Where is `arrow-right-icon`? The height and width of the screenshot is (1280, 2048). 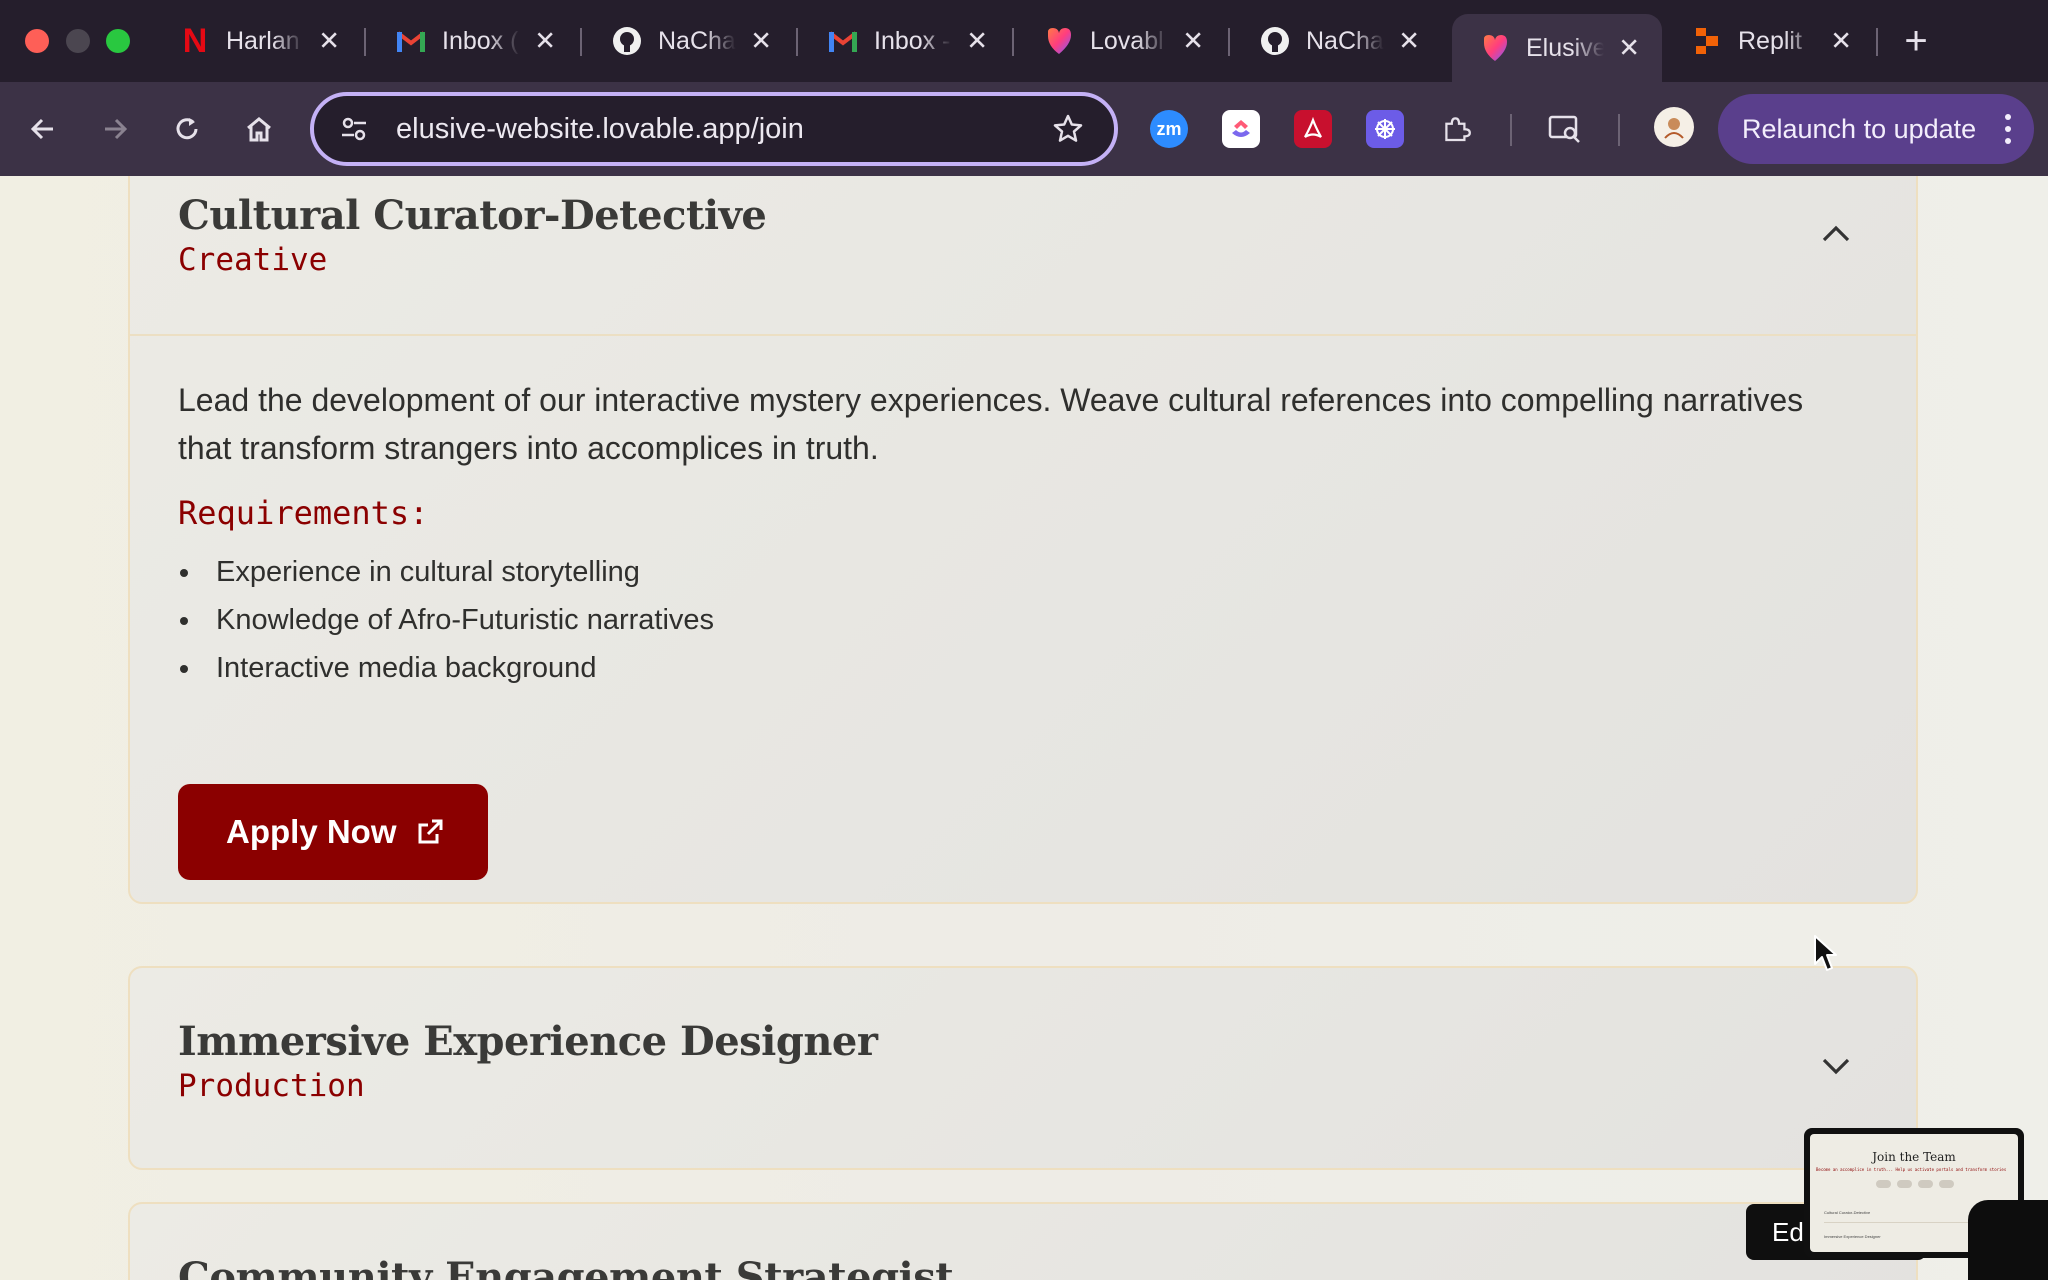
arrow-right-icon is located at coordinates (116, 129).